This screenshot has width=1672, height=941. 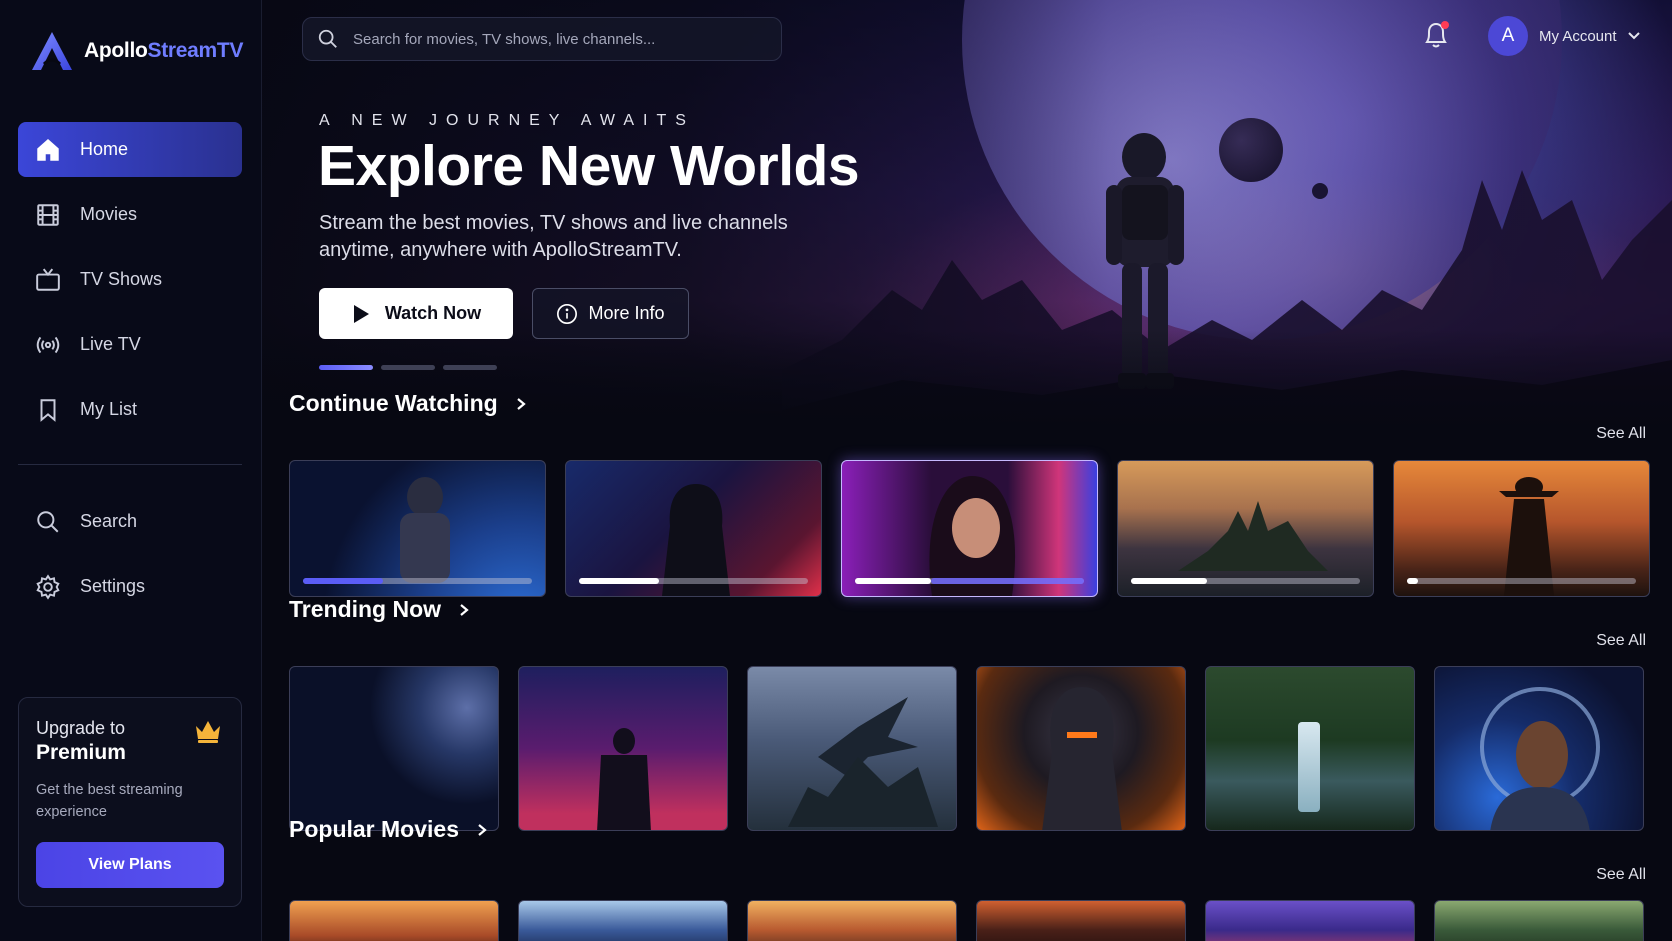 I want to click on film-icon, so click(x=48, y=215).